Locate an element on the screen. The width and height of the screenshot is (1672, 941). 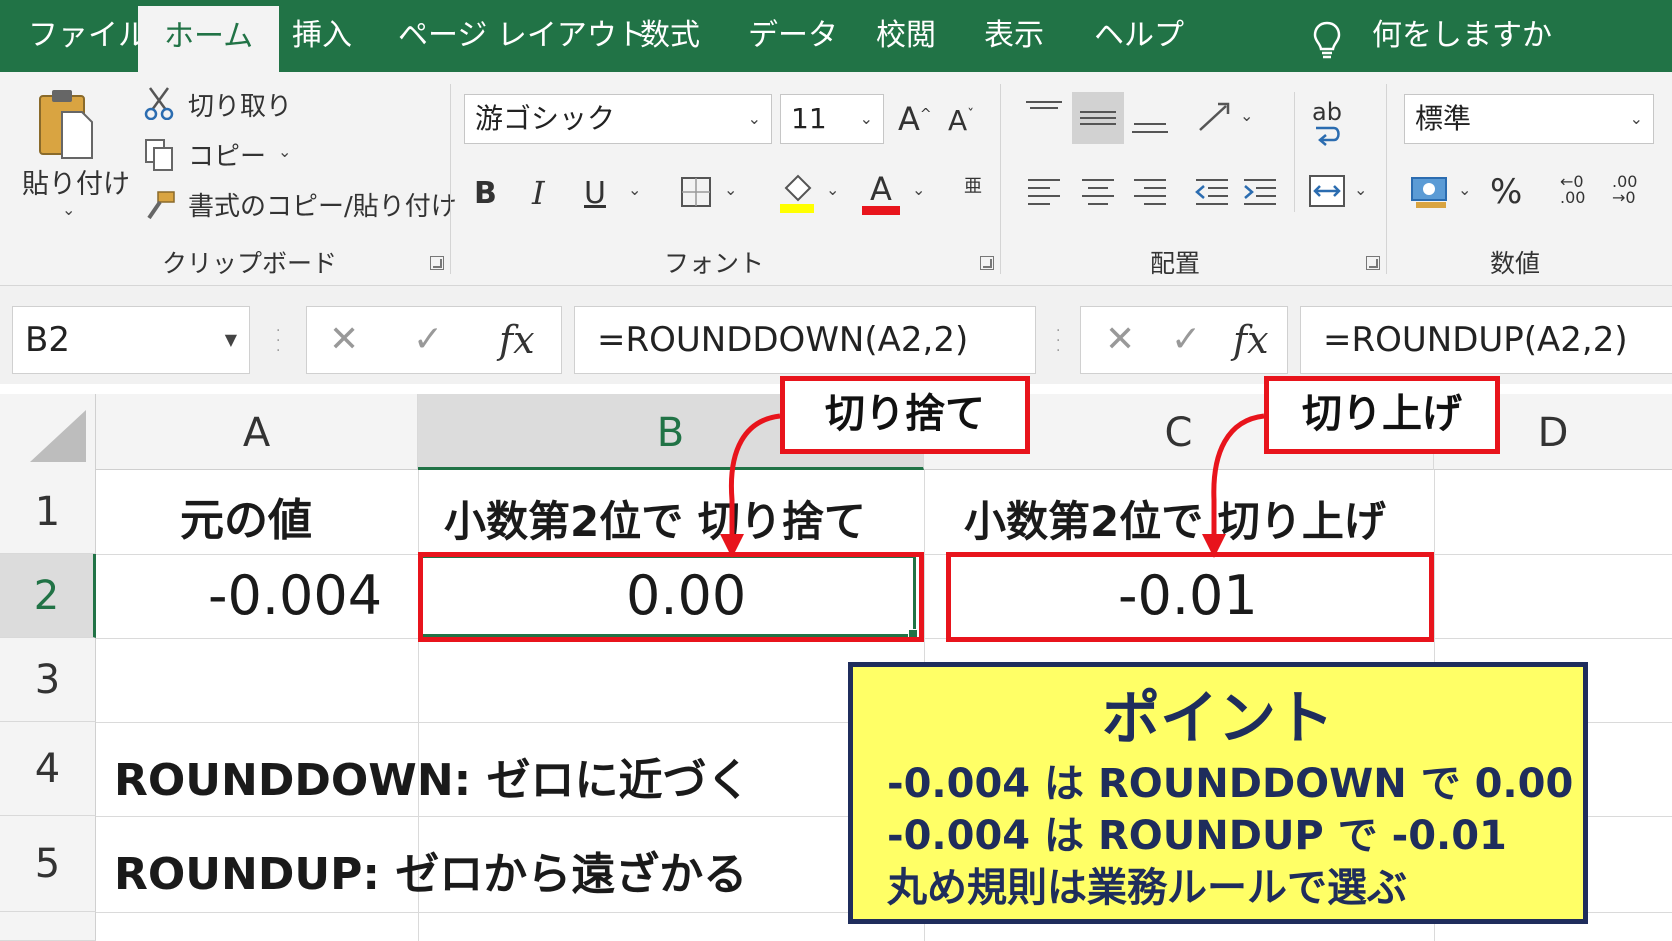
point-line-3: 丸め規則は業務ルールで選ぶ is located at coordinates (1147, 888).